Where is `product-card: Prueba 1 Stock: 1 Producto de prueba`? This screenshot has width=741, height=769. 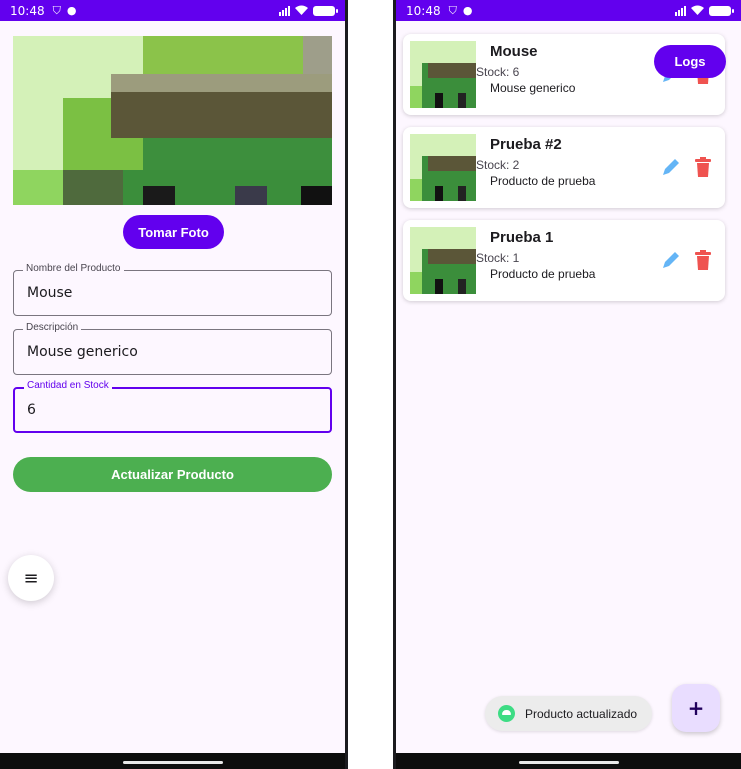
product-card: Prueba 1 Stock: 1 Producto de prueba is located at coordinates (564, 260).